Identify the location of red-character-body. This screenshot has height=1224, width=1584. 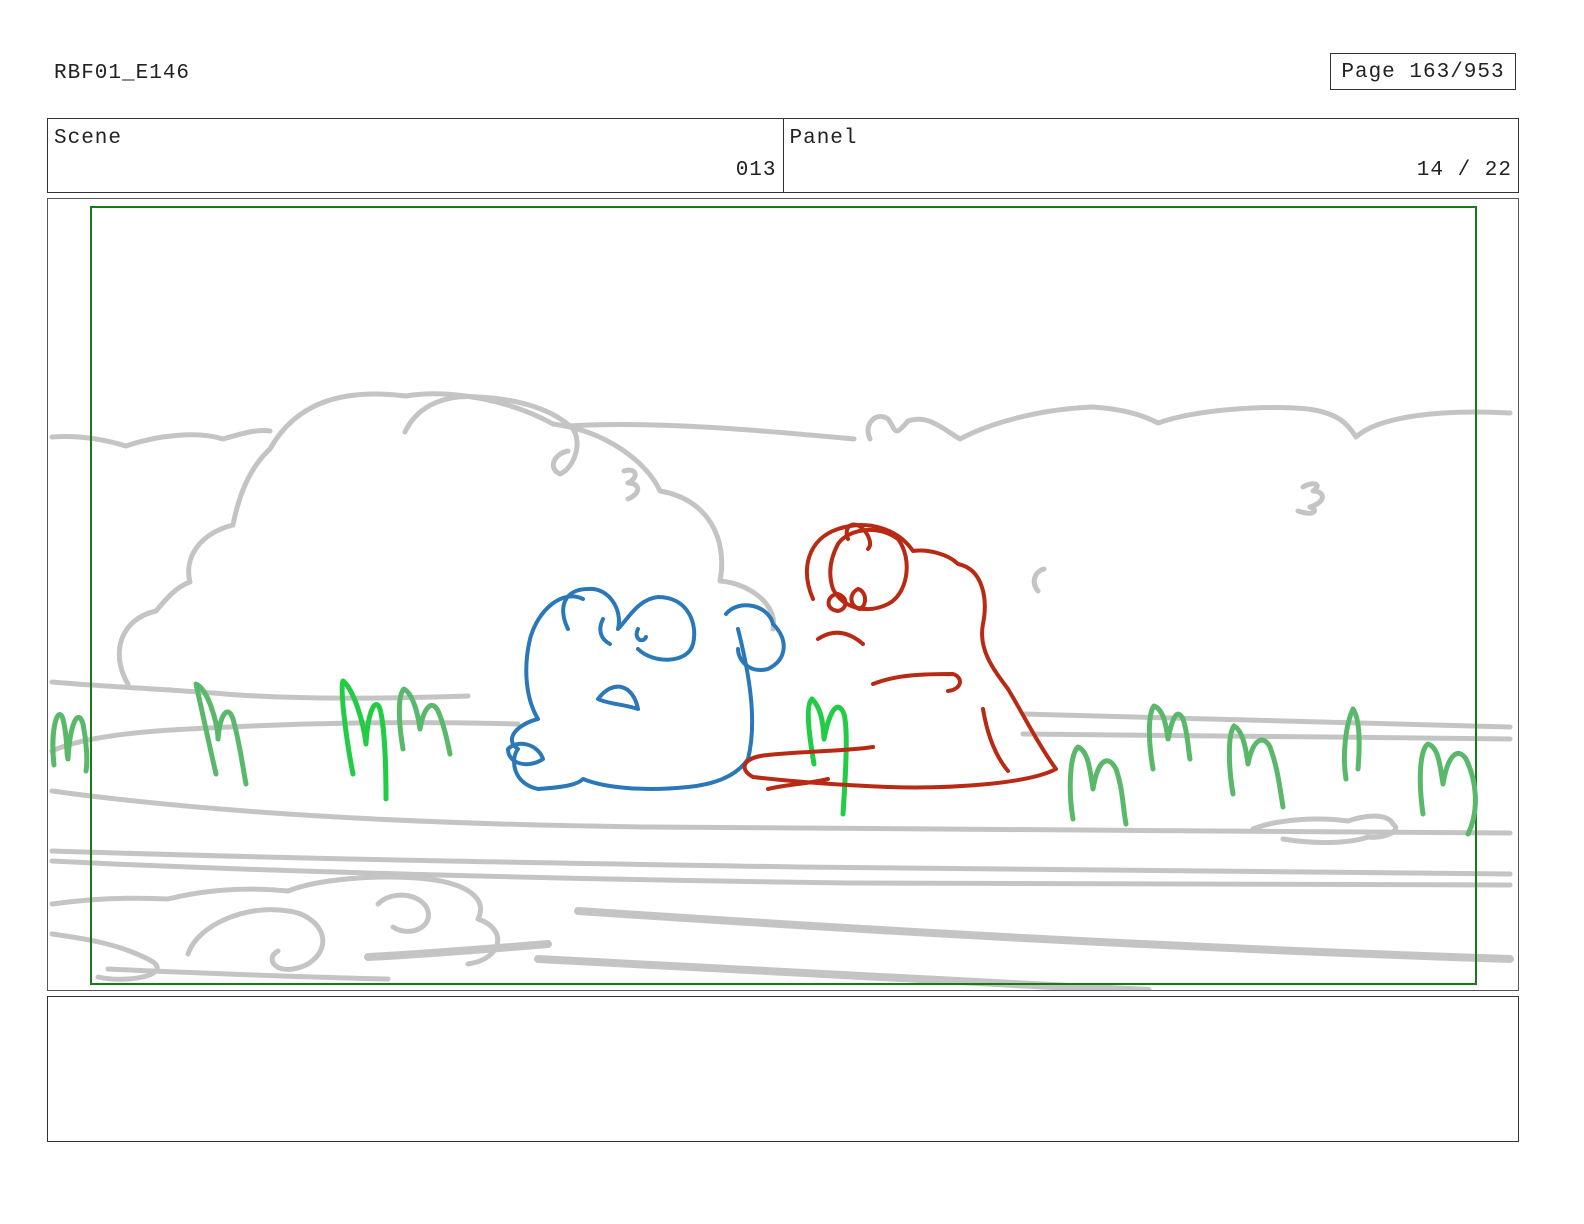
(900, 656).